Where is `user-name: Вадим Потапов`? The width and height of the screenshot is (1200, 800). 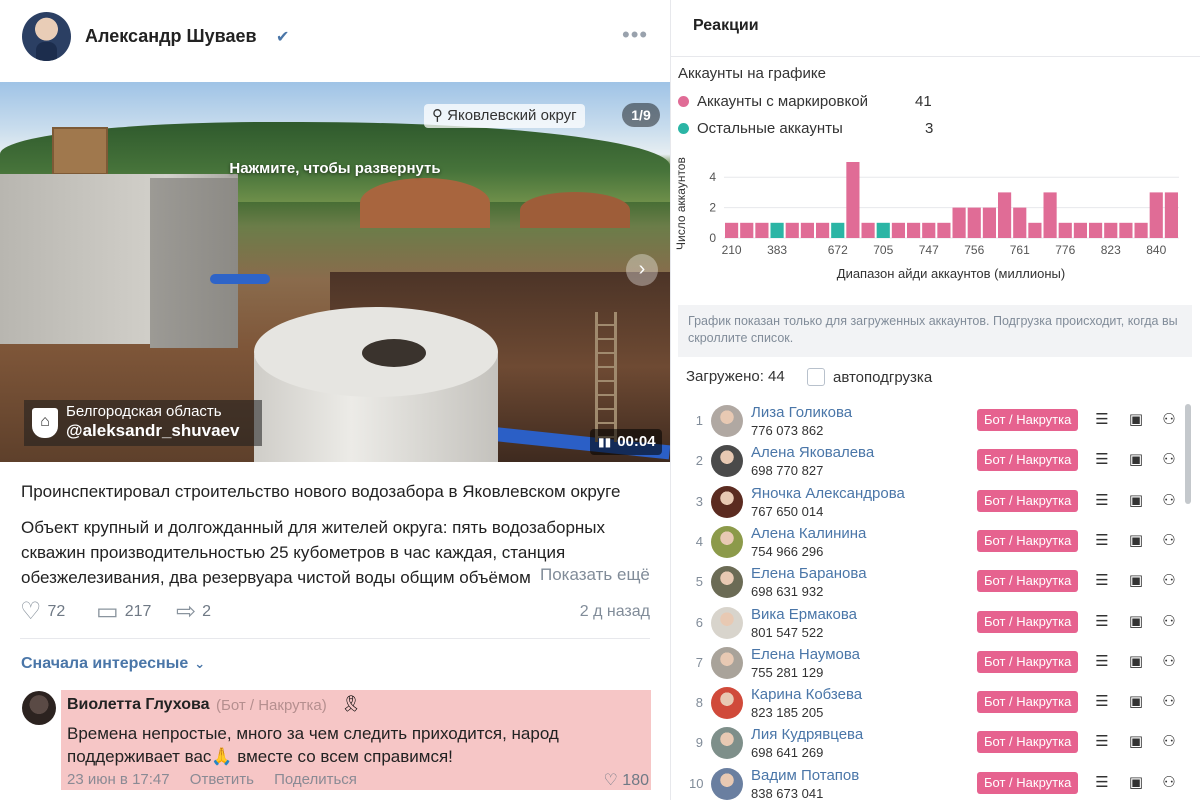
user-name: Вадим Потапов is located at coordinates (805, 775).